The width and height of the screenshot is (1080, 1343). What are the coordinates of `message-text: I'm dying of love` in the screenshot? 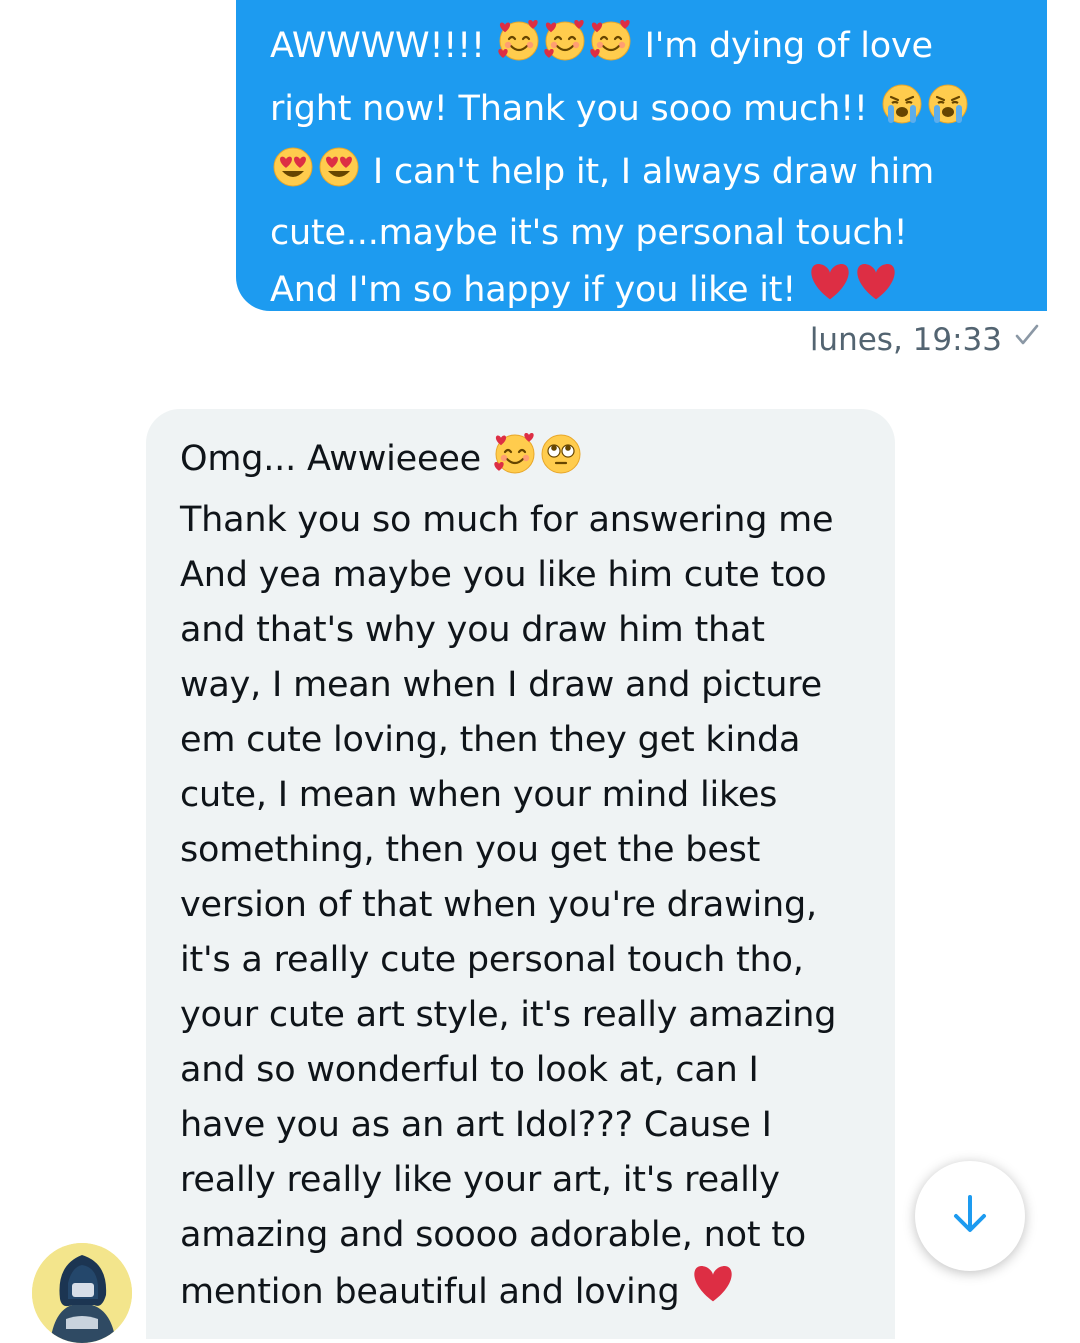 It's located at (783, 46).